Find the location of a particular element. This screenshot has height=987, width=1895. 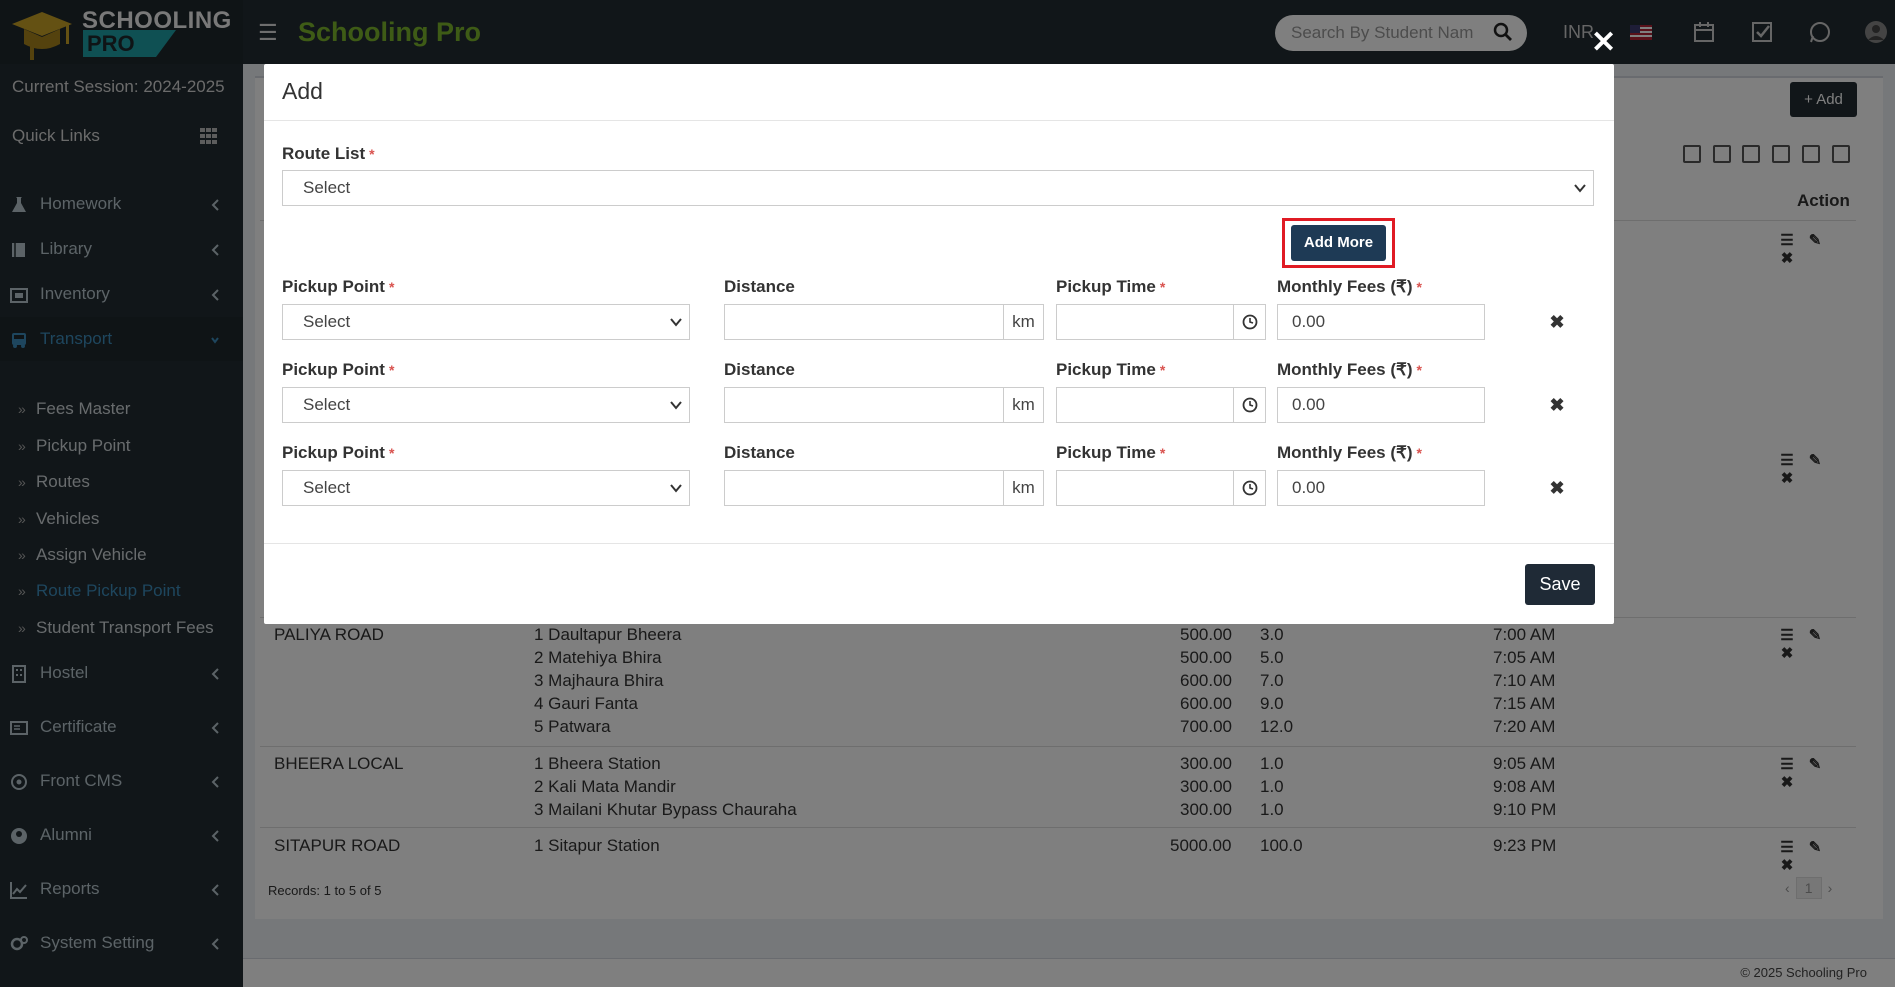

add-more-button: Add More is located at coordinates (1338, 243).